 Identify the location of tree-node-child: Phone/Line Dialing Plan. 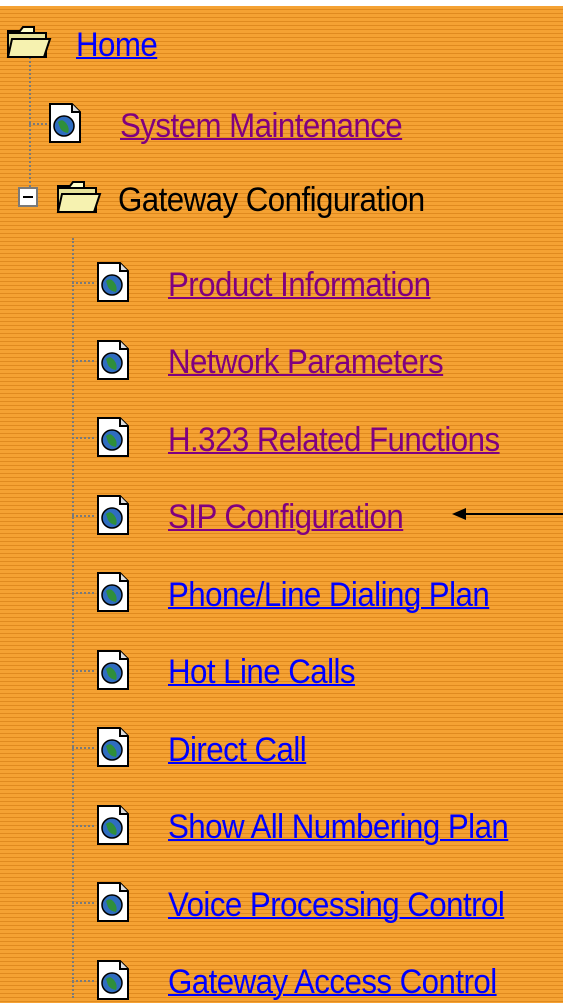
(306, 594).